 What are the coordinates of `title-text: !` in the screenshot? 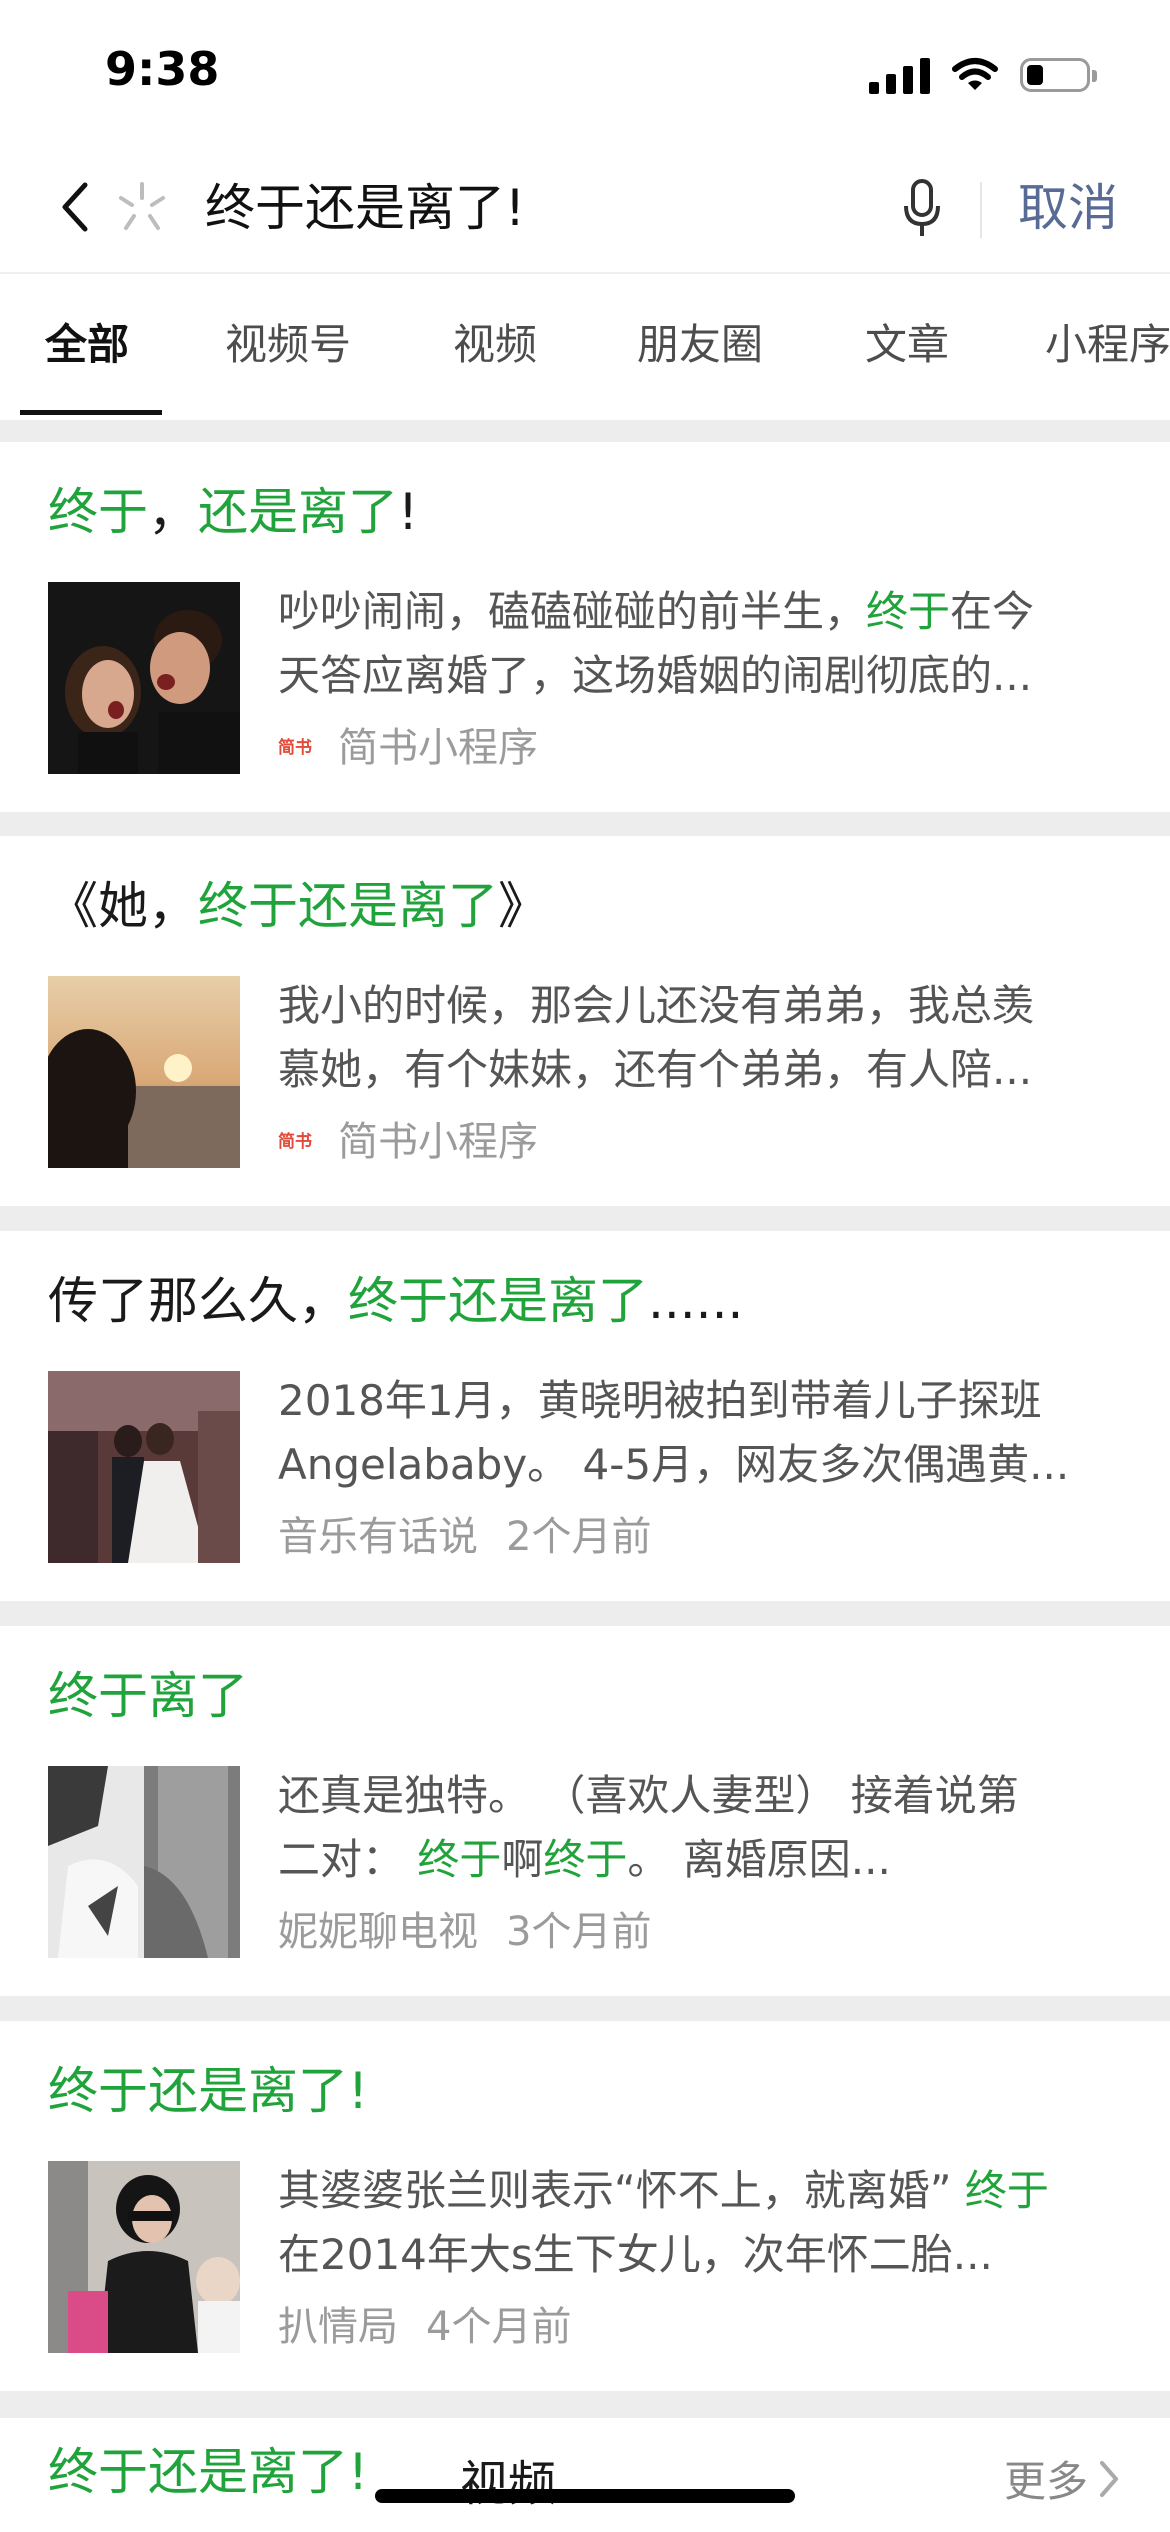 It's located at (408, 512).